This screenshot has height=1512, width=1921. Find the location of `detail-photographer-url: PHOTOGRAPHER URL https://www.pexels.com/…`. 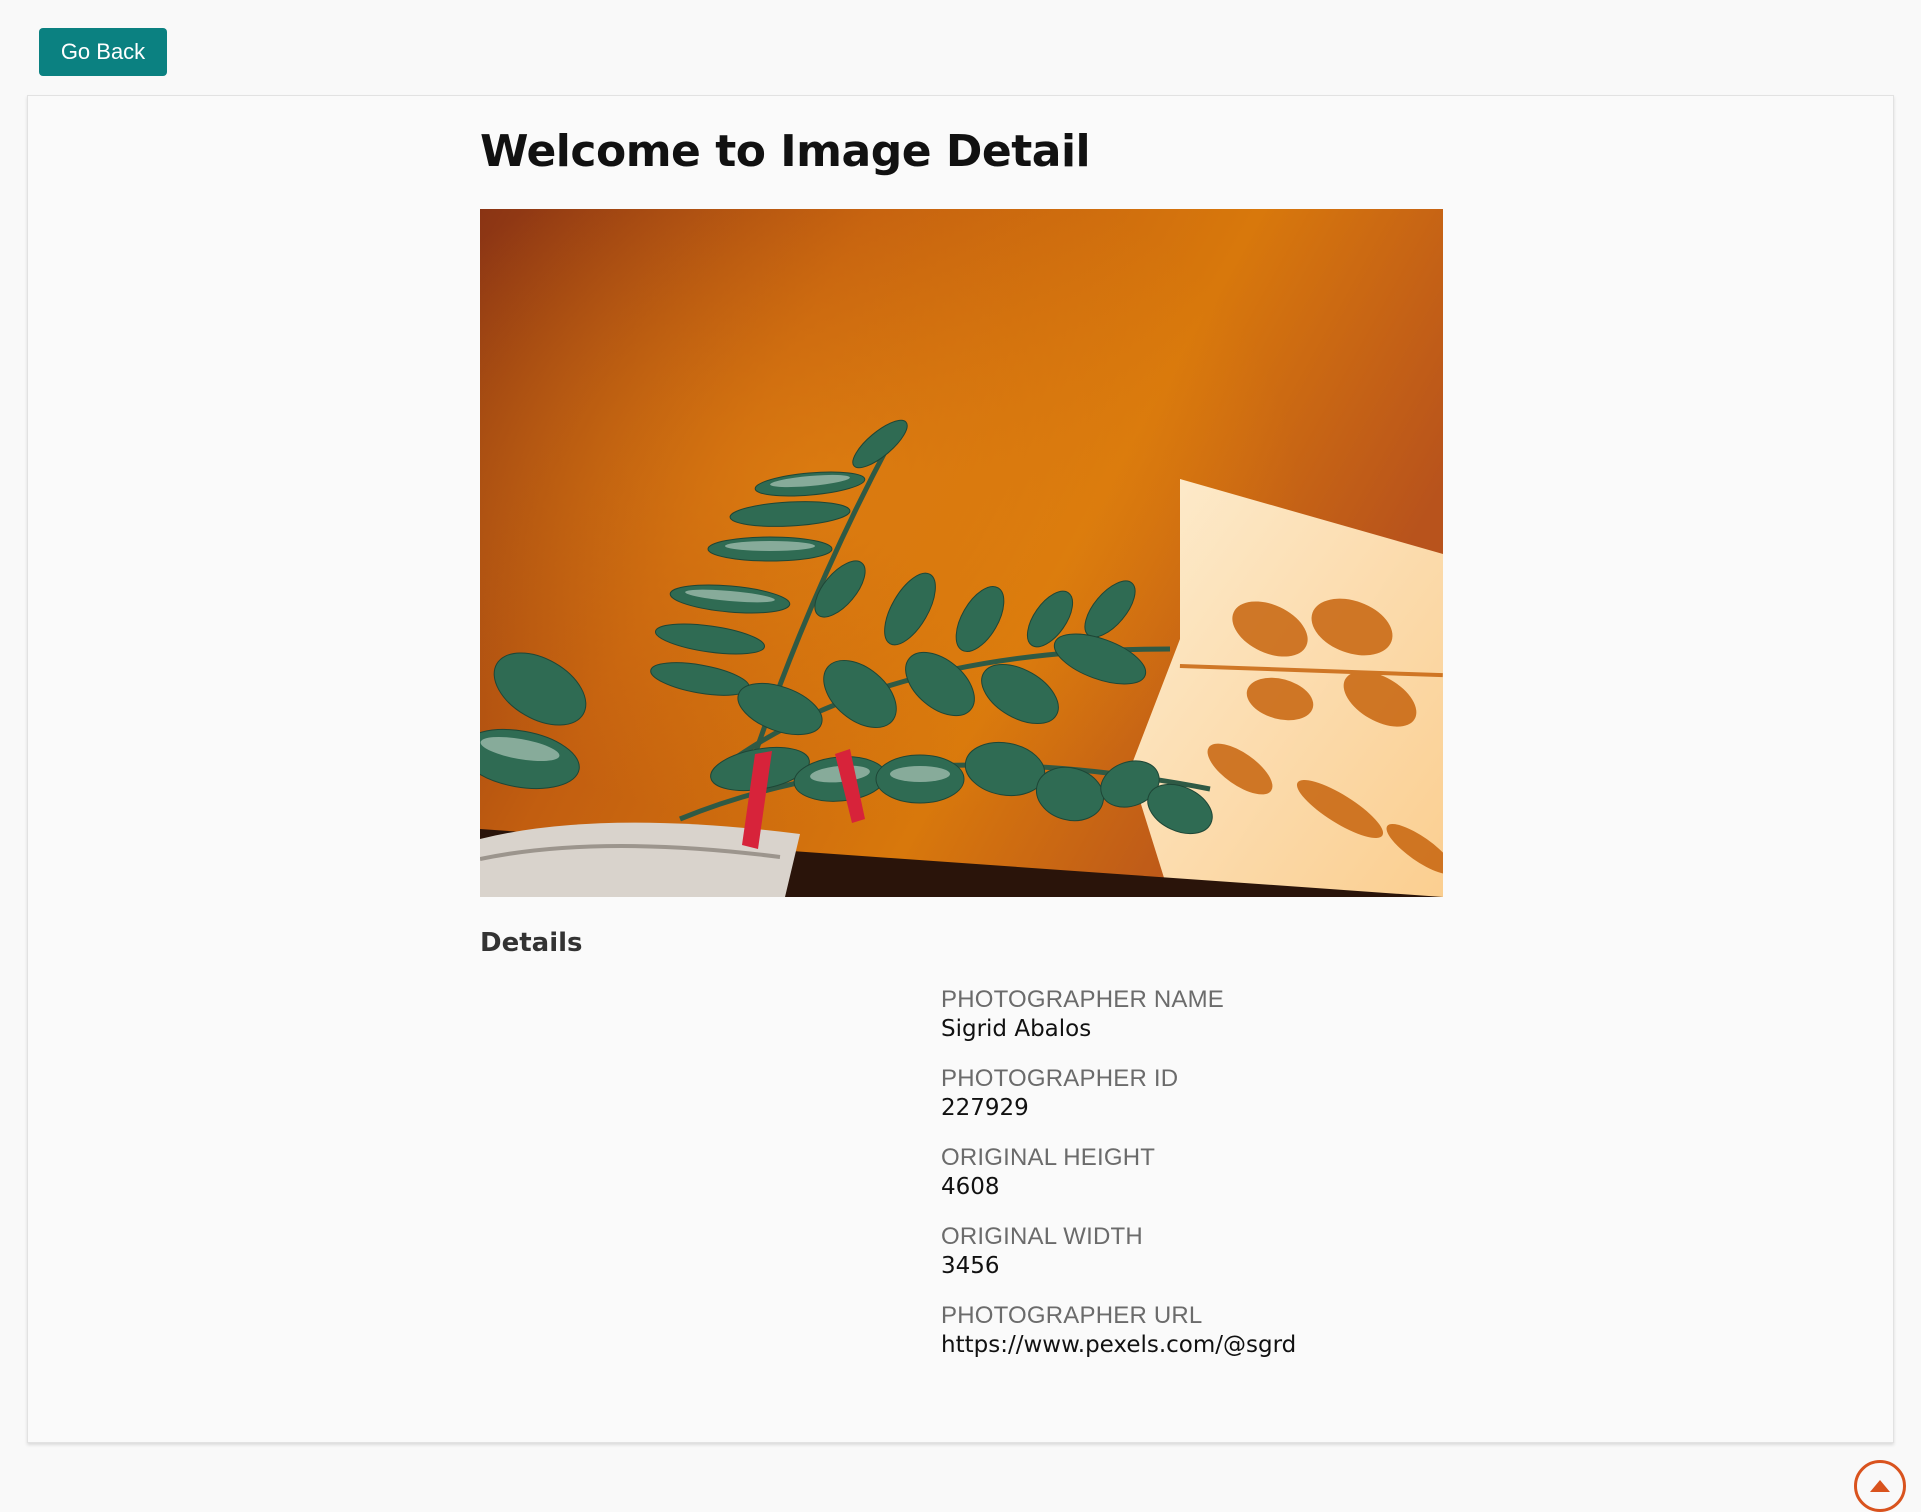

detail-photographer-url: PHOTOGRAPHER URL https://www.pexels.com/… is located at coordinates (1118, 1341).